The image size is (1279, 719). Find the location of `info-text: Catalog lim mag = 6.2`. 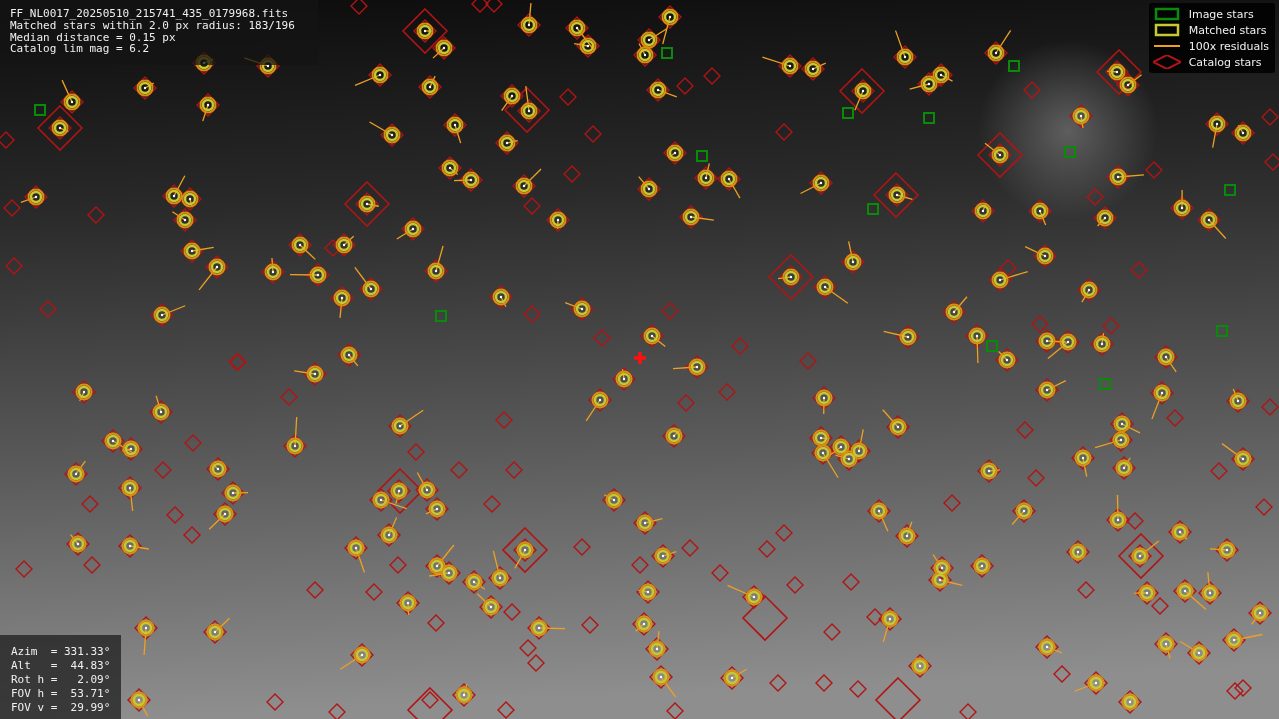

info-text: Catalog lim mag = 6.2 is located at coordinates (80, 49).